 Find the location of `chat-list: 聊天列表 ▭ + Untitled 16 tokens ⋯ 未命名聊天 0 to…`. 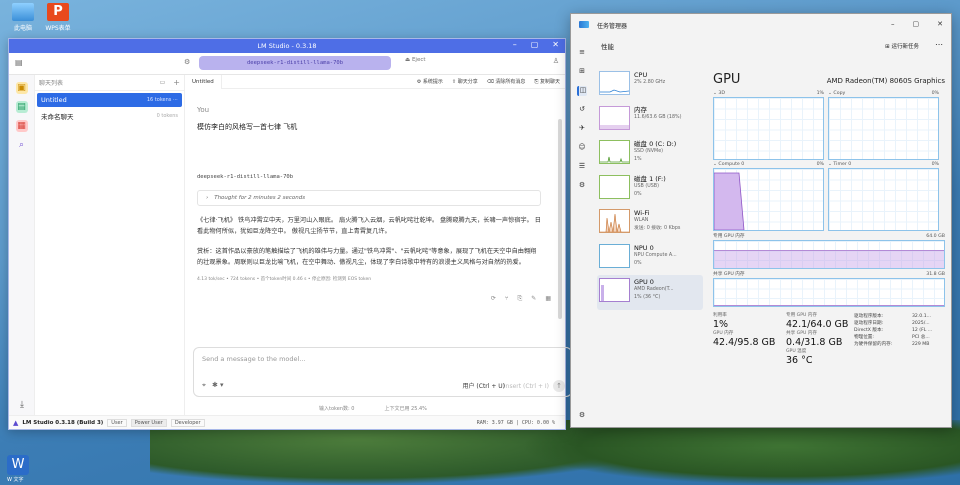

chat-list: 聊天列表 ▭ + Untitled 16 tokens ⋯ 未命名聊天 0 to… is located at coordinates (110, 245).